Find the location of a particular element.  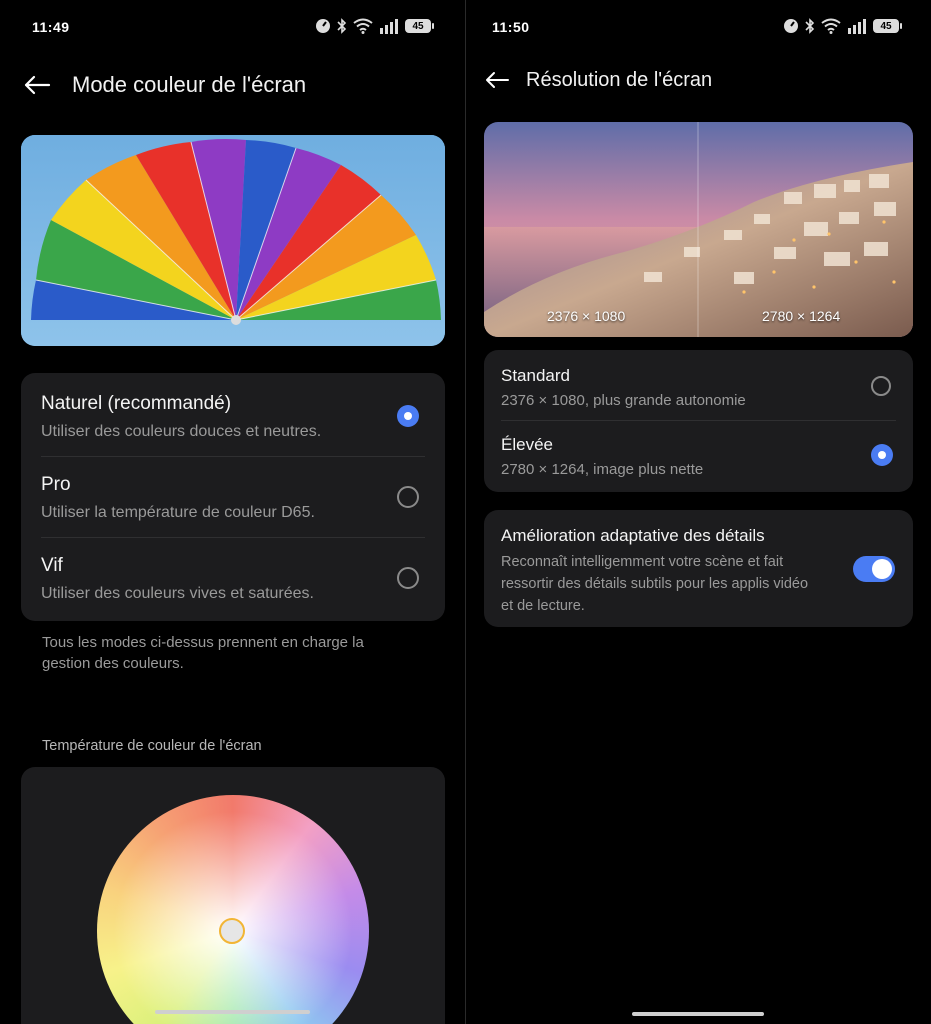

option-title: Pro is located at coordinates (56, 484).